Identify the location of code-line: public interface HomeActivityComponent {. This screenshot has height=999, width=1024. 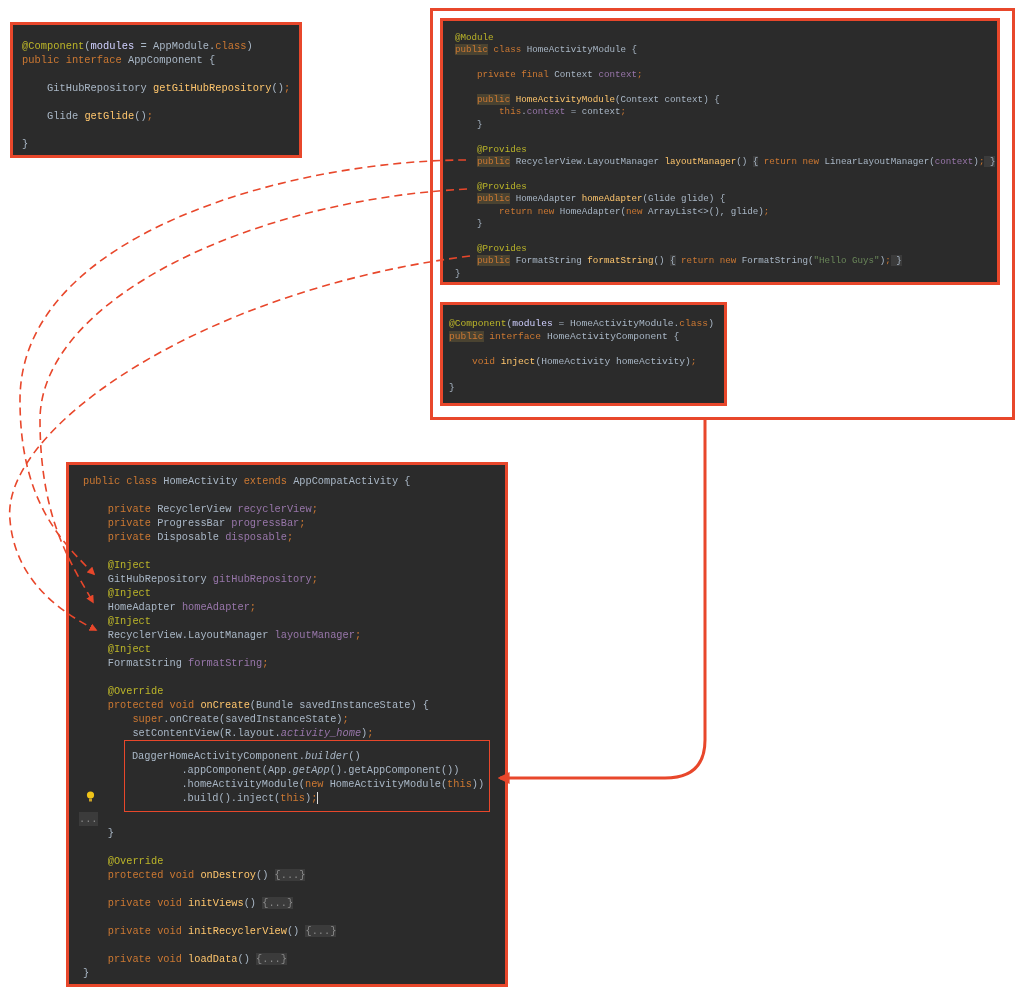
(564, 337).